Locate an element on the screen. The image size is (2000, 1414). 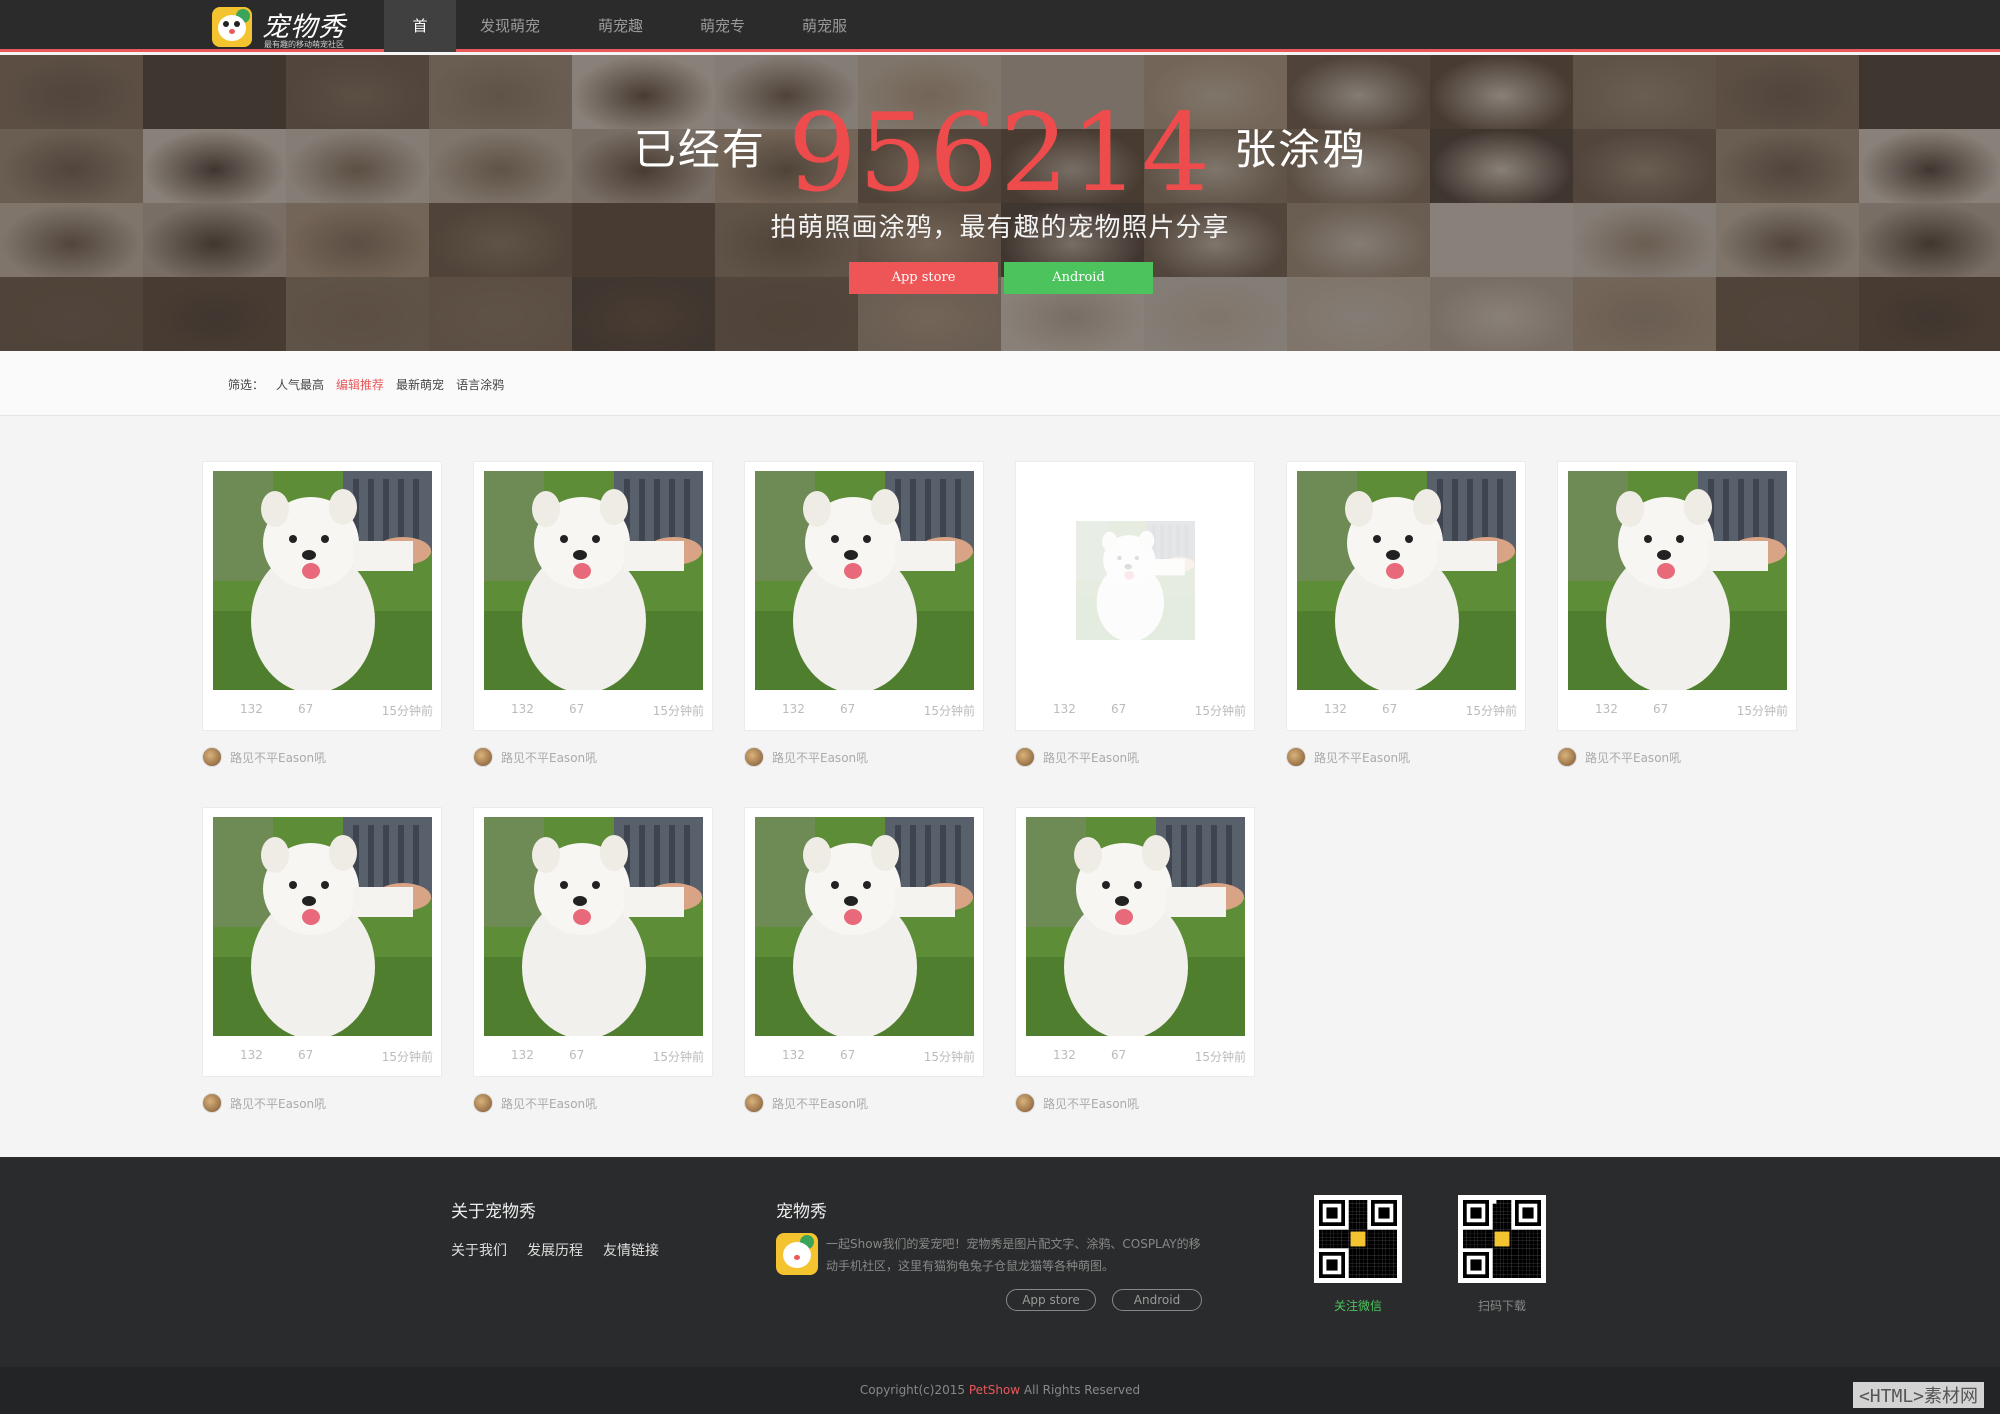
android-button: Android is located at coordinates (1078, 278).